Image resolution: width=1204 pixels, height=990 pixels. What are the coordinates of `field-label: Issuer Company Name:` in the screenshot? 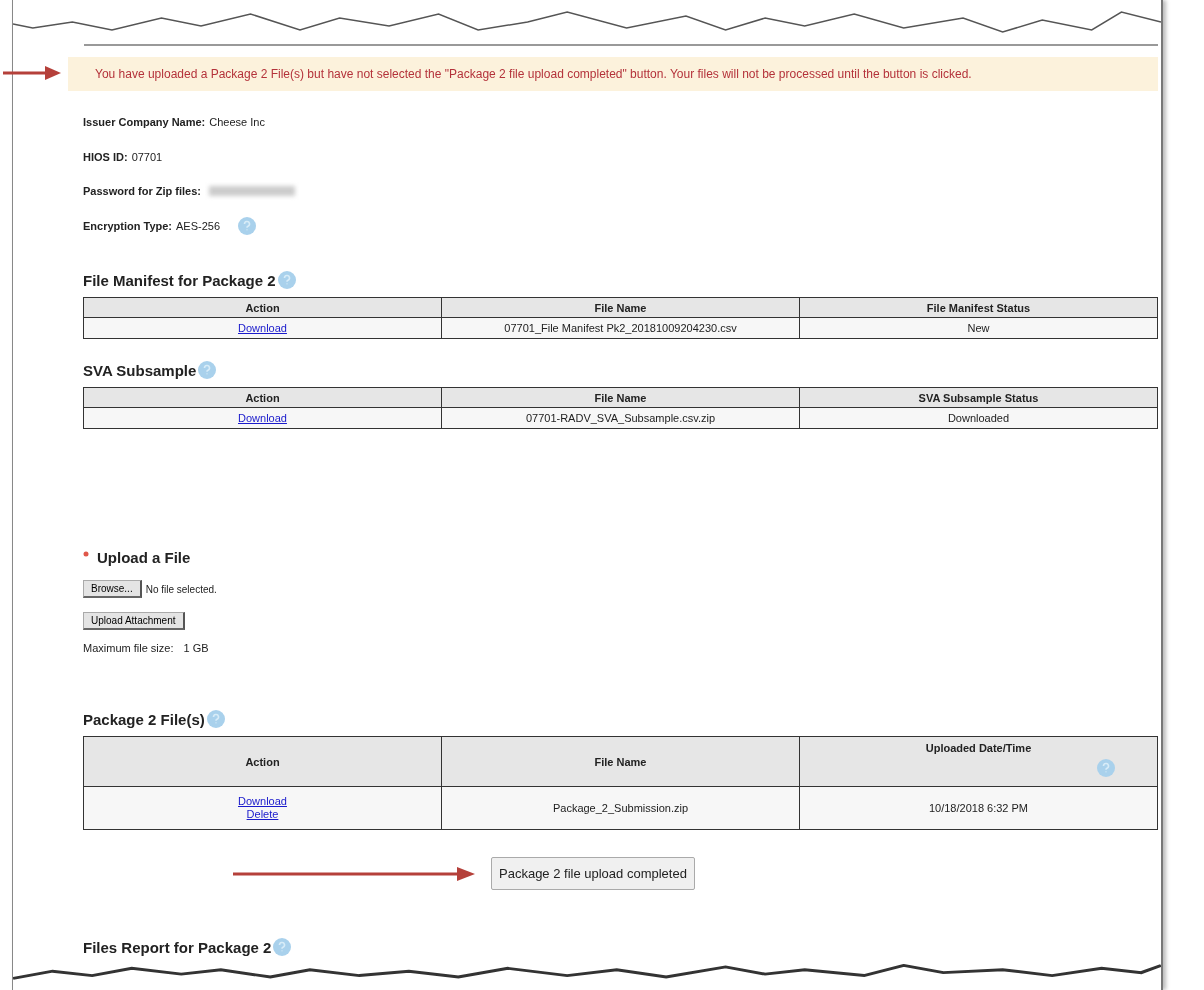 It's located at (144, 122).